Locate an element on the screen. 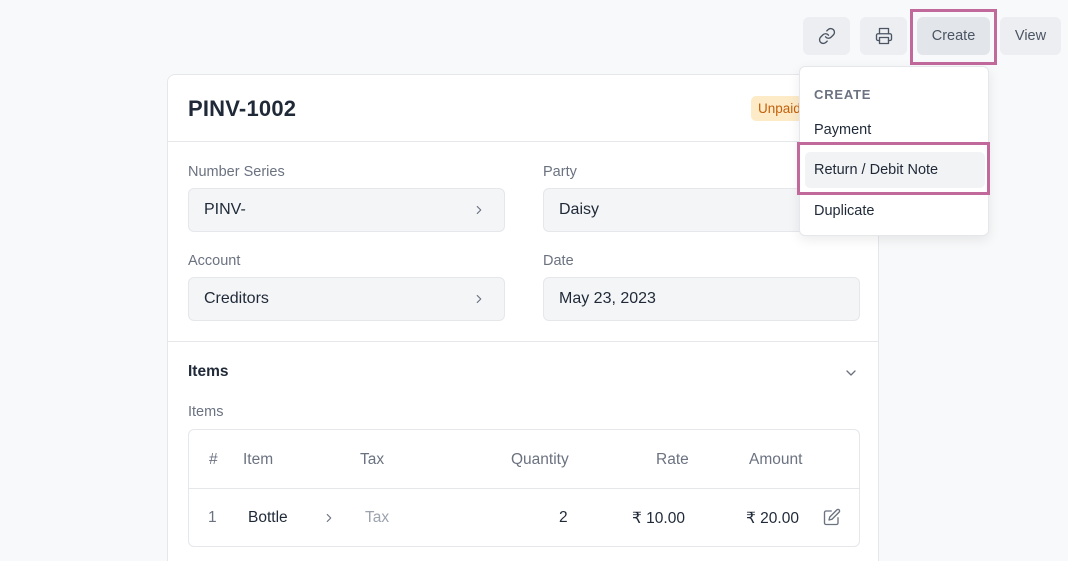 The image size is (1068, 561). link-icon is located at coordinates (827, 36).